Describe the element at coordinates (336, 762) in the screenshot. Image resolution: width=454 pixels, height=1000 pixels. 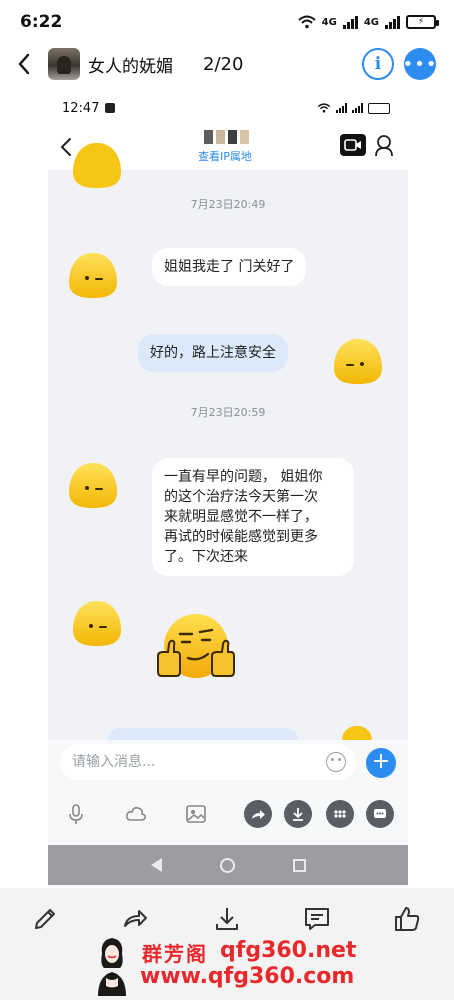
I see `emoji-icon` at that location.